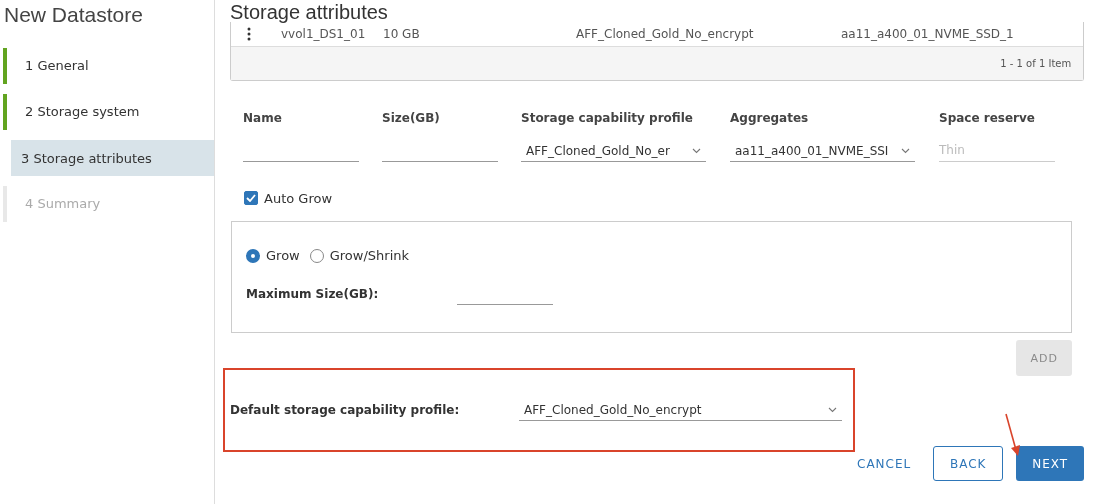 The height and width of the screenshot is (504, 1094). What do you see at coordinates (987, 119) in the screenshot?
I see `field-label: Space reserve` at bounding box center [987, 119].